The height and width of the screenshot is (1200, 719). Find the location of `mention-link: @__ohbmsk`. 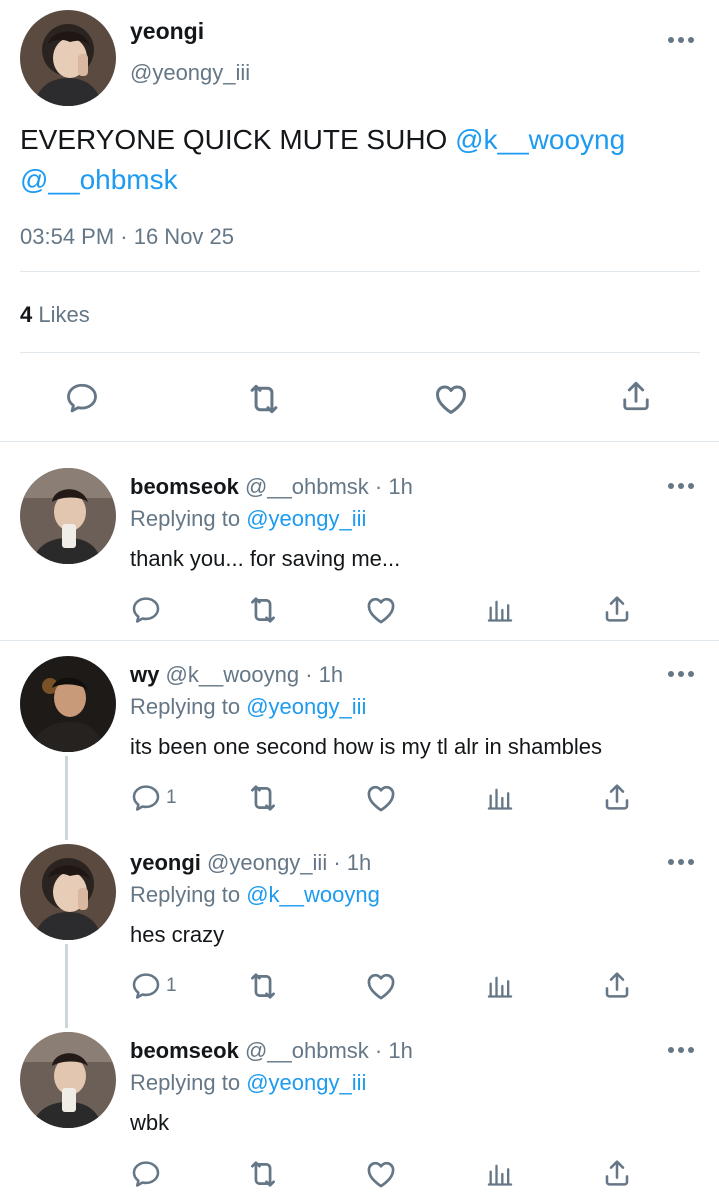

mention-link: @__ohbmsk is located at coordinates (99, 179).